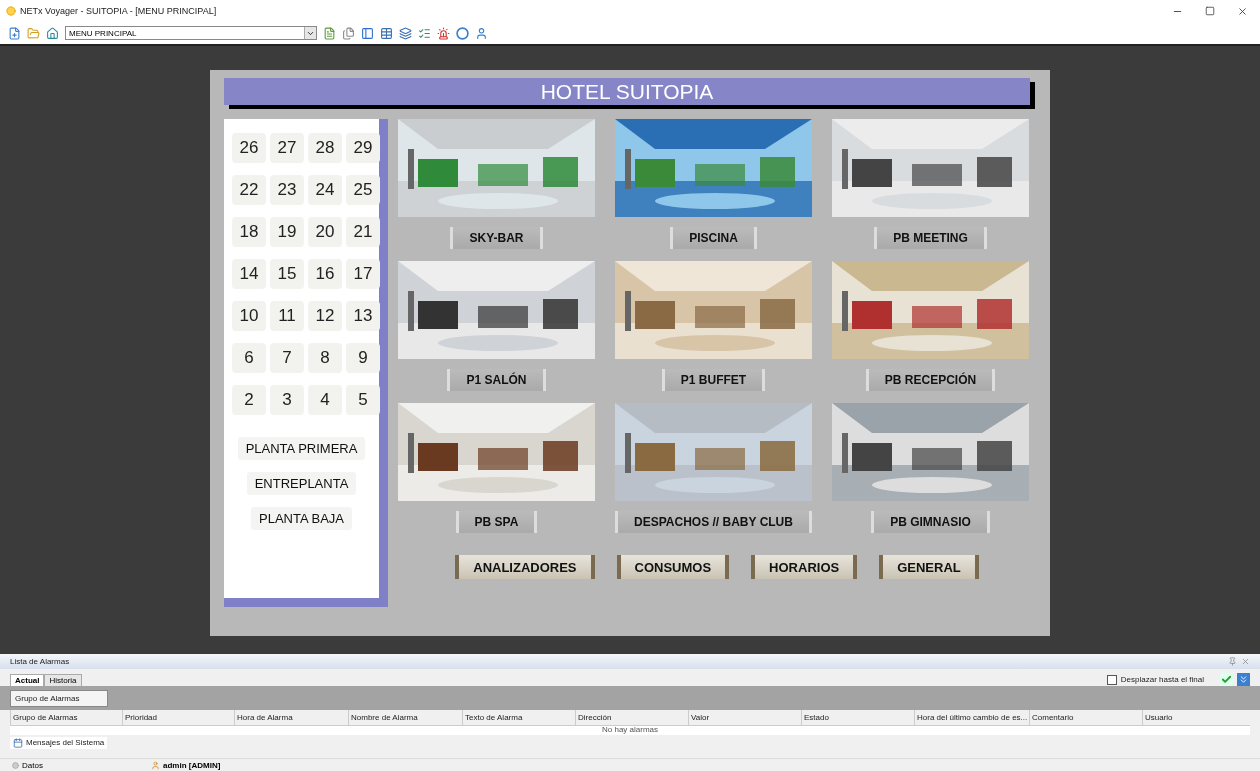  What do you see at coordinates (325, 232) in the screenshot?
I see `floor-button: 20` at bounding box center [325, 232].